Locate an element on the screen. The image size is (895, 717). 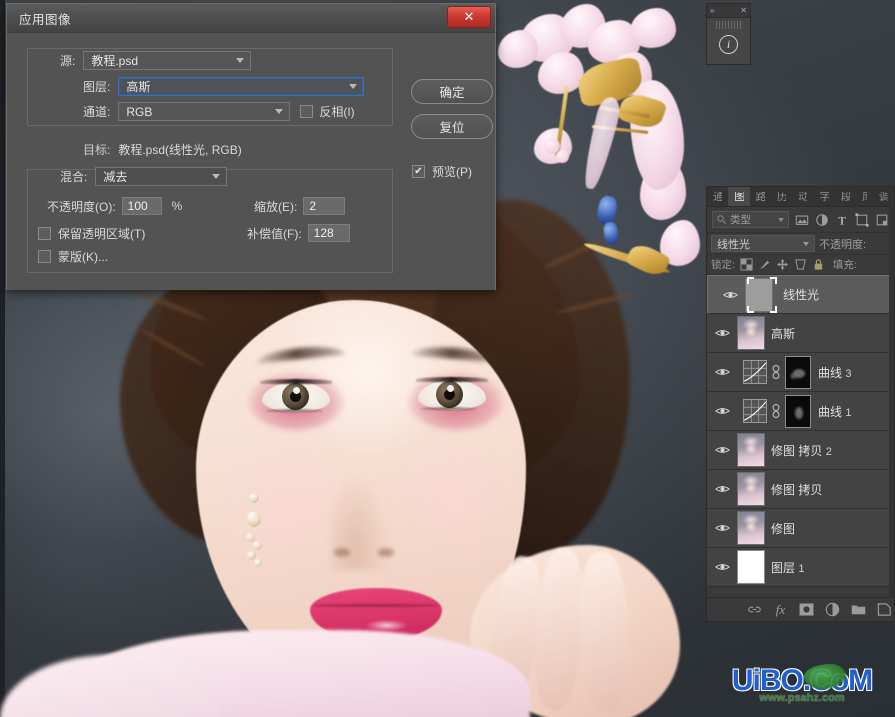
layer-blend-row: 线性光 不透明度: is located at coordinates (800, 244).